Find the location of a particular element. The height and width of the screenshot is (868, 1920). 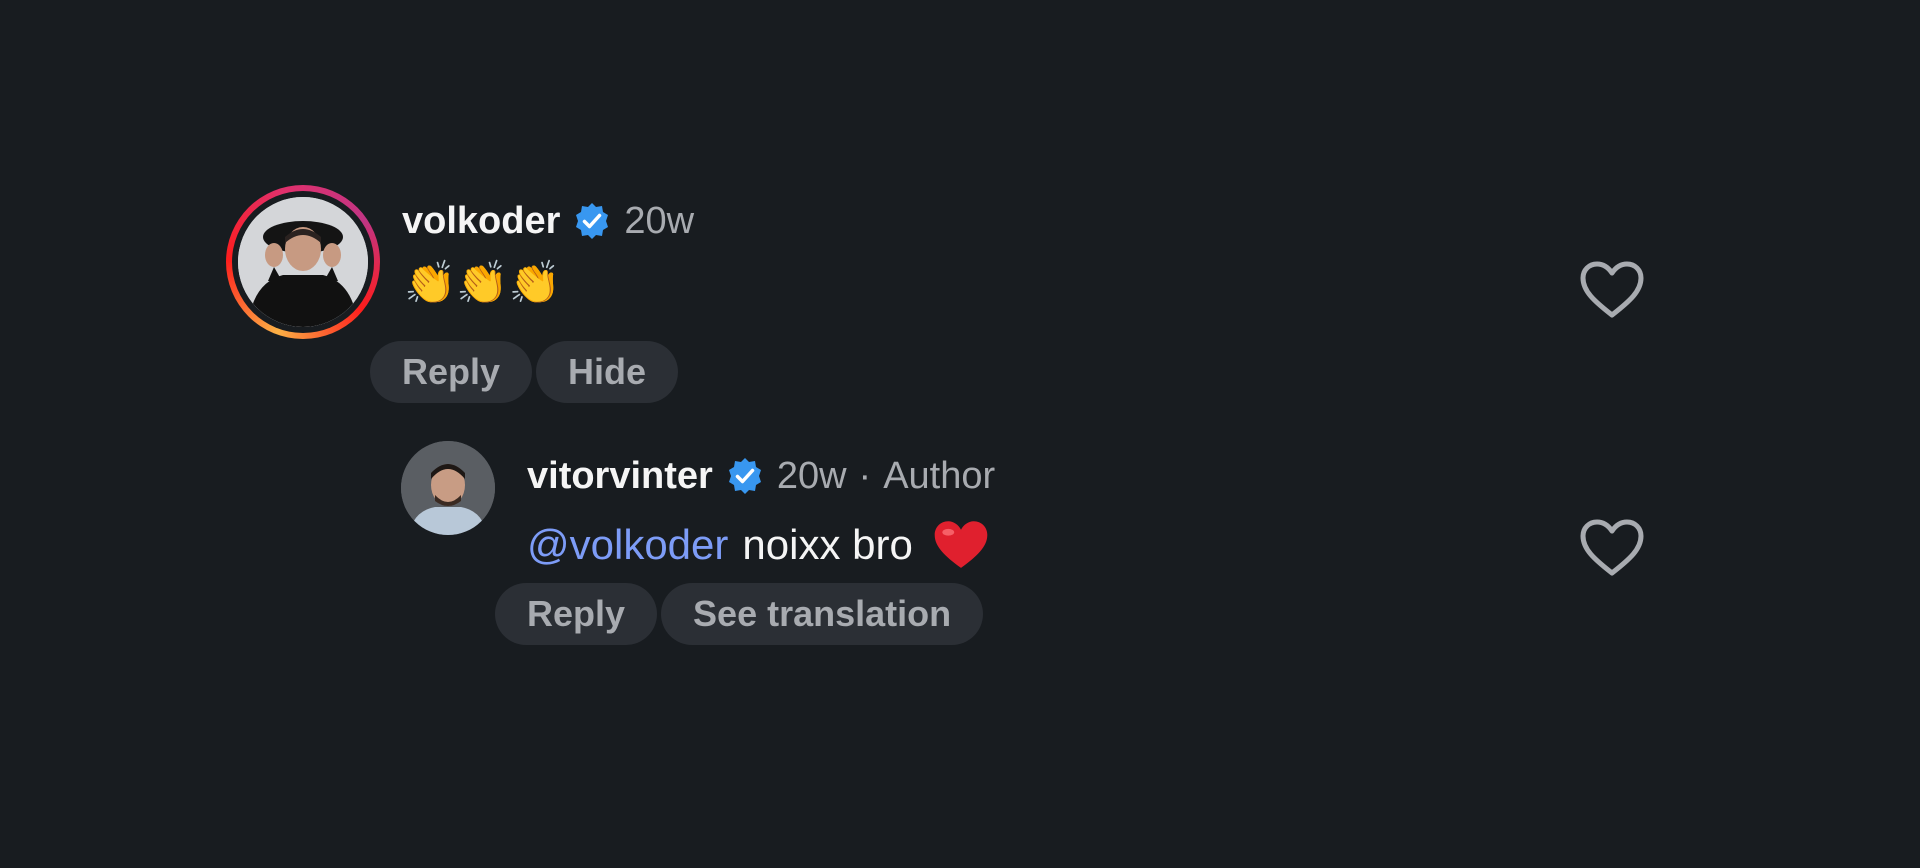

comment-actions: Reply See translation is located at coordinates (739, 614).